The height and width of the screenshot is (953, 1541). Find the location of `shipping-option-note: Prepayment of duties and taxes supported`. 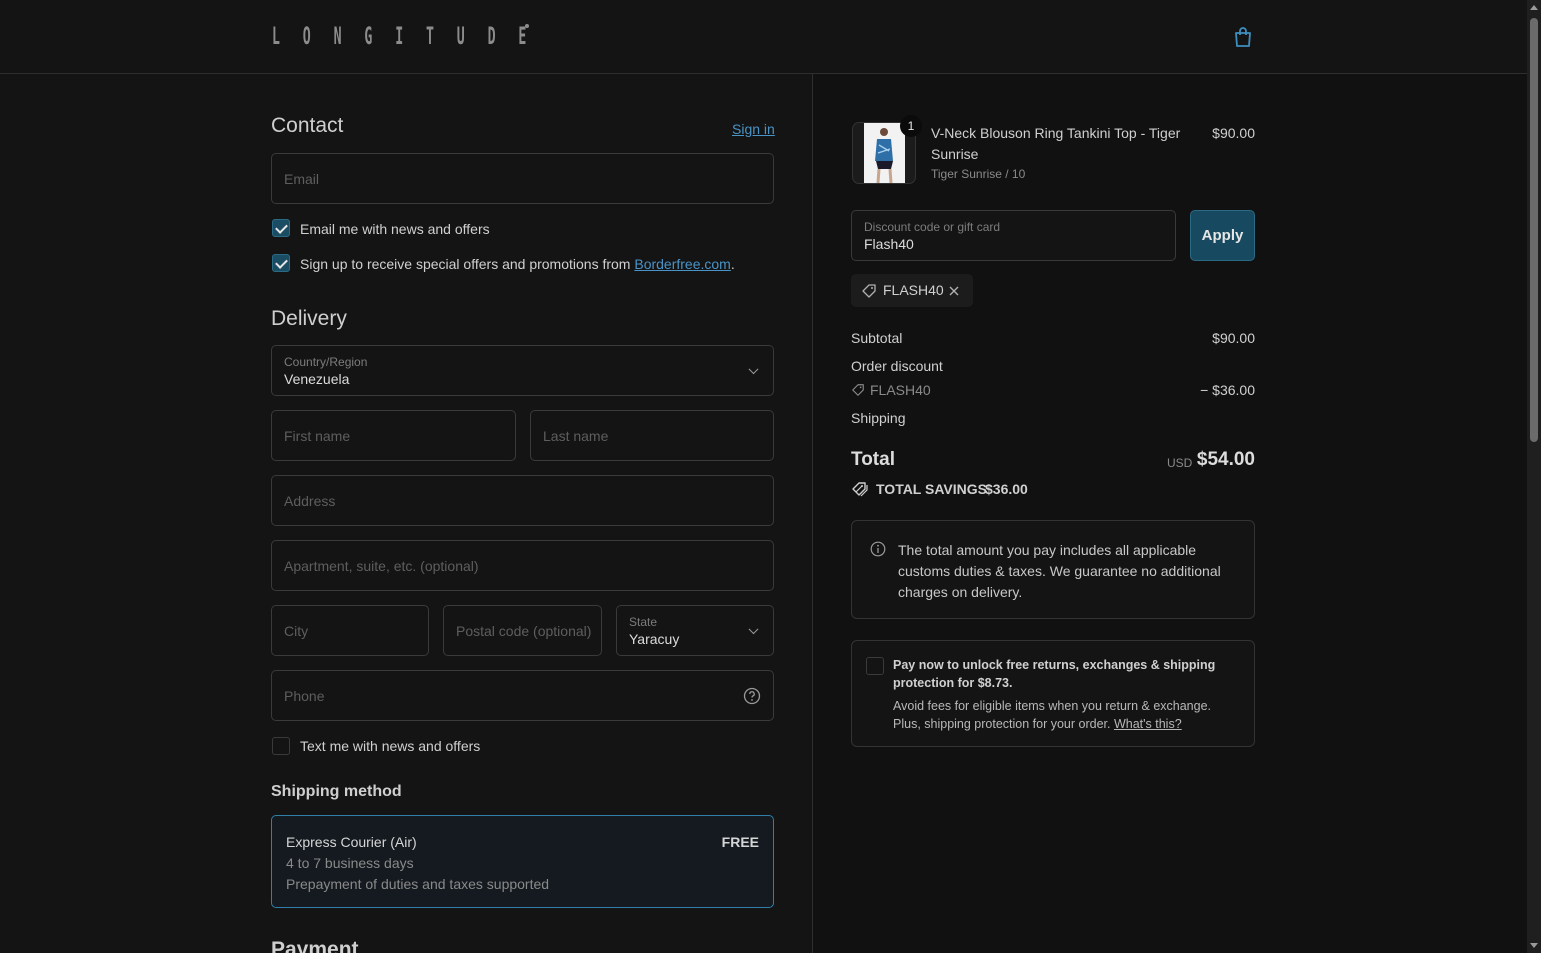

shipping-option-note: Prepayment of duties and taxes supported is located at coordinates (418, 884).